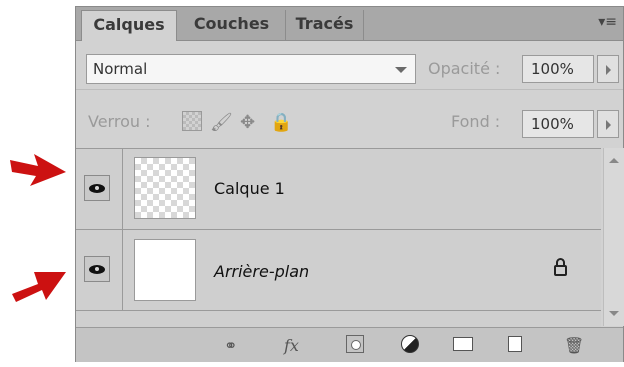  Describe the element at coordinates (614, 313) in the screenshot. I see `scroll-down-icon` at that location.